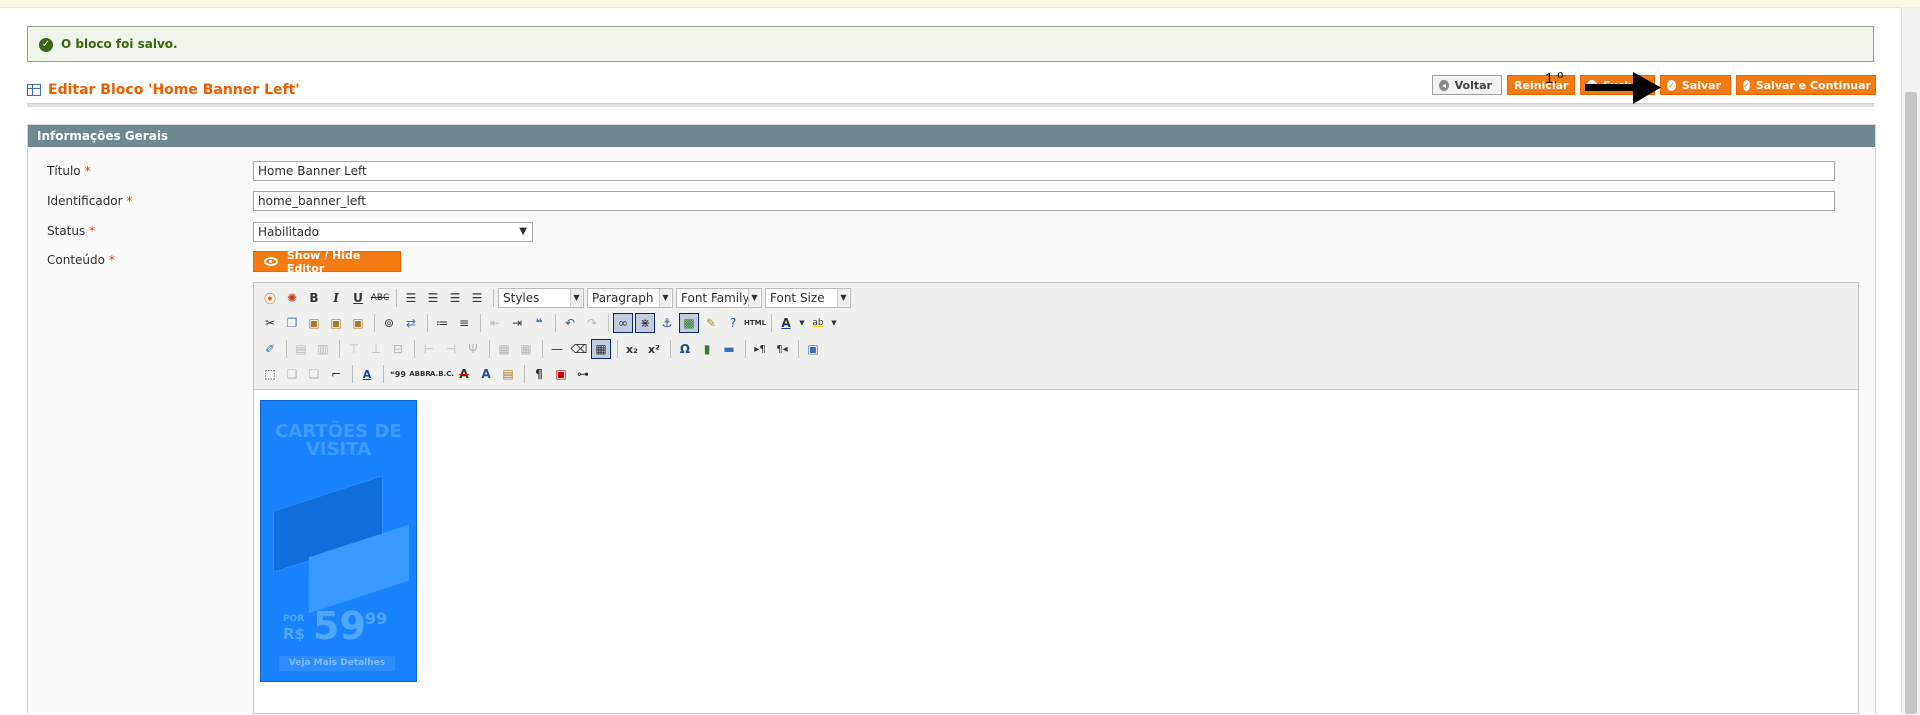 Image resolution: width=1920 pixels, height=715 pixels. I want to click on attributes-icon: ▤, so click(508, 374).